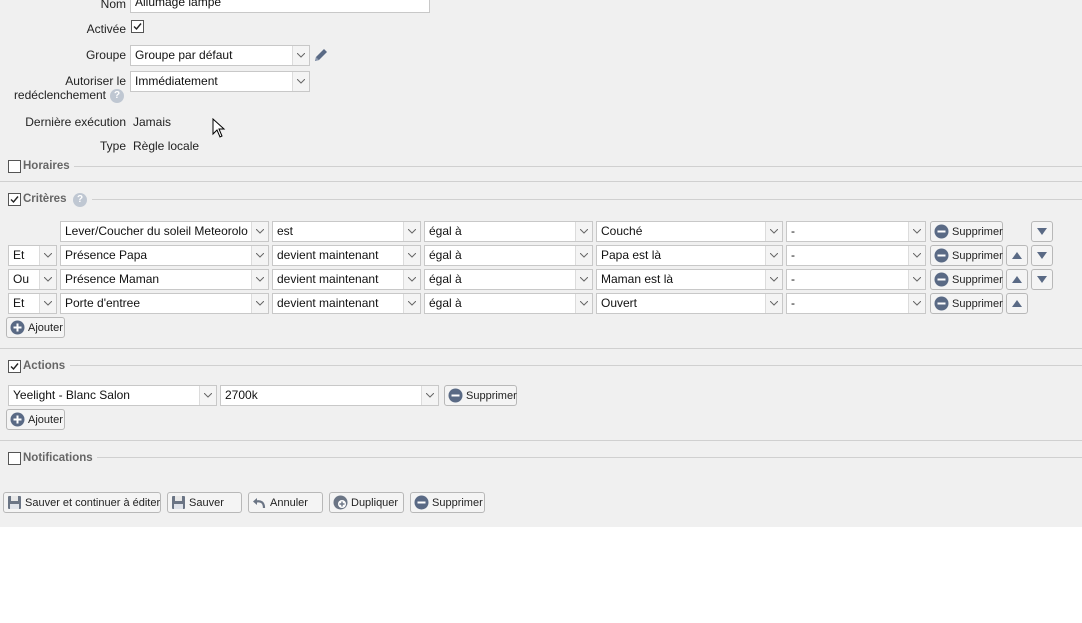  What do you see at coordinates (578, 166) in the screenshot?
I see `section-divider` at bounding box center [578, 166].